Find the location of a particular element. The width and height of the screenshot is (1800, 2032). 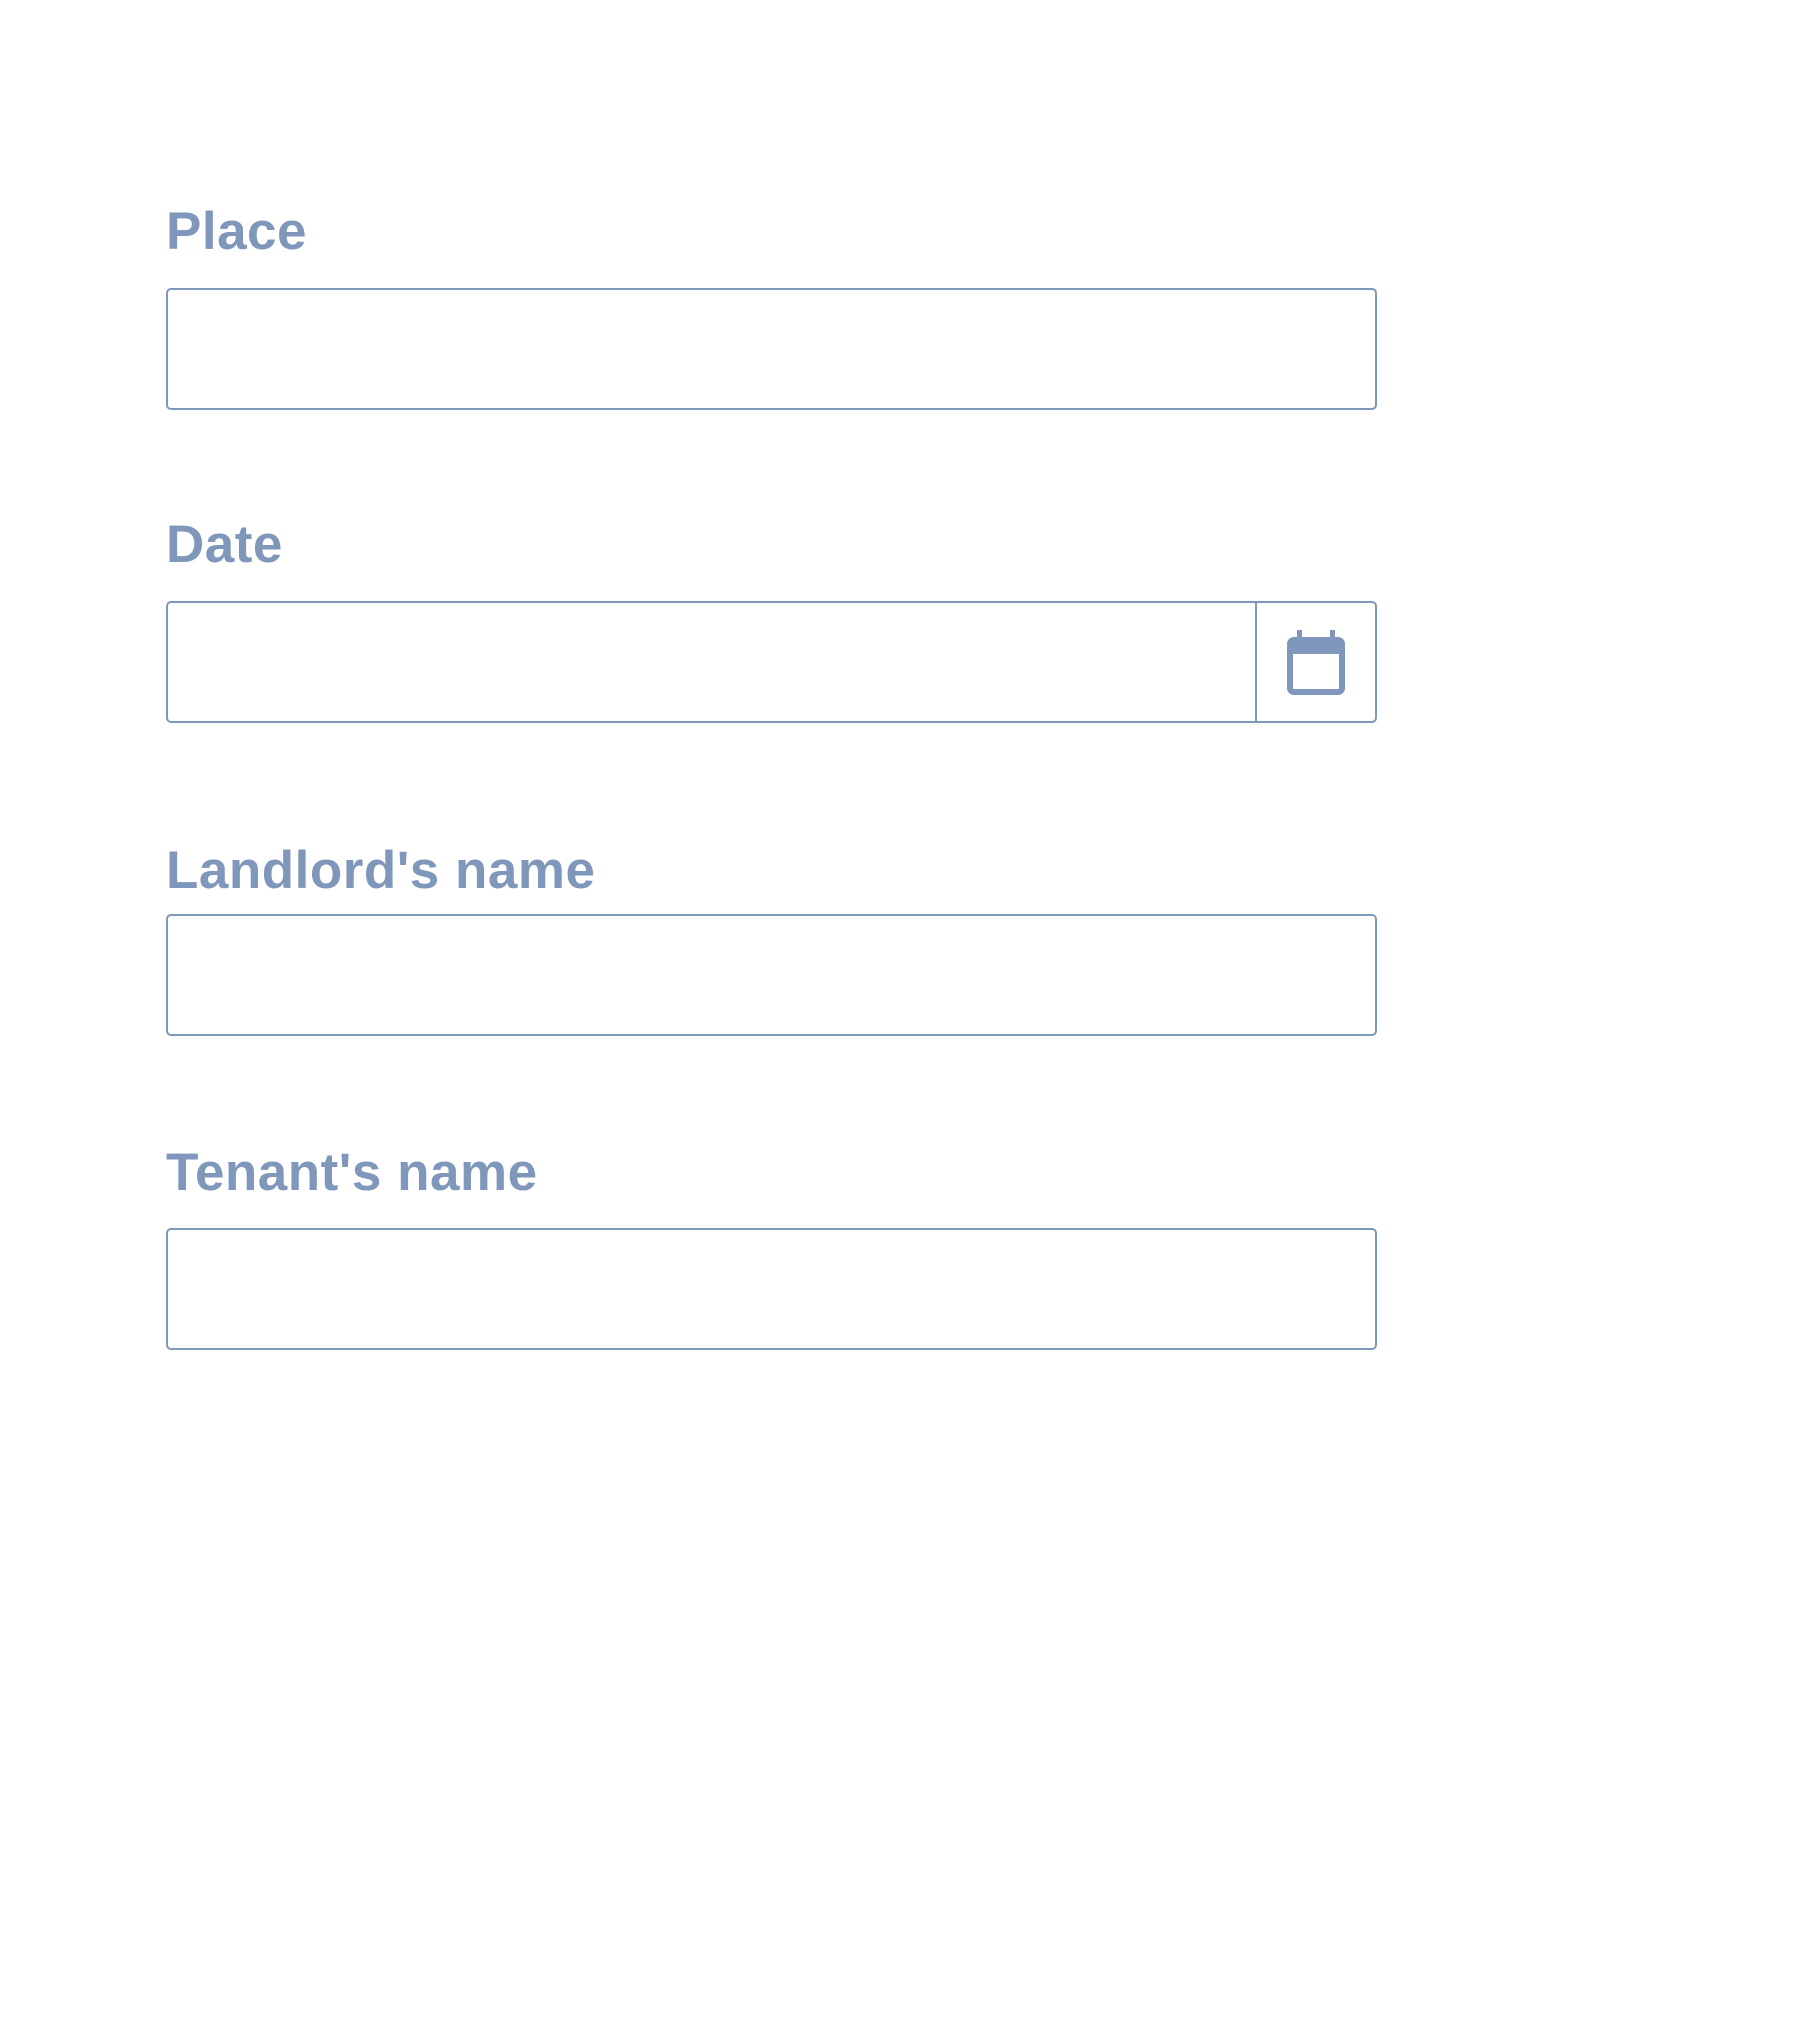

landlord-name-input-box is located at coordinates (771, 975).